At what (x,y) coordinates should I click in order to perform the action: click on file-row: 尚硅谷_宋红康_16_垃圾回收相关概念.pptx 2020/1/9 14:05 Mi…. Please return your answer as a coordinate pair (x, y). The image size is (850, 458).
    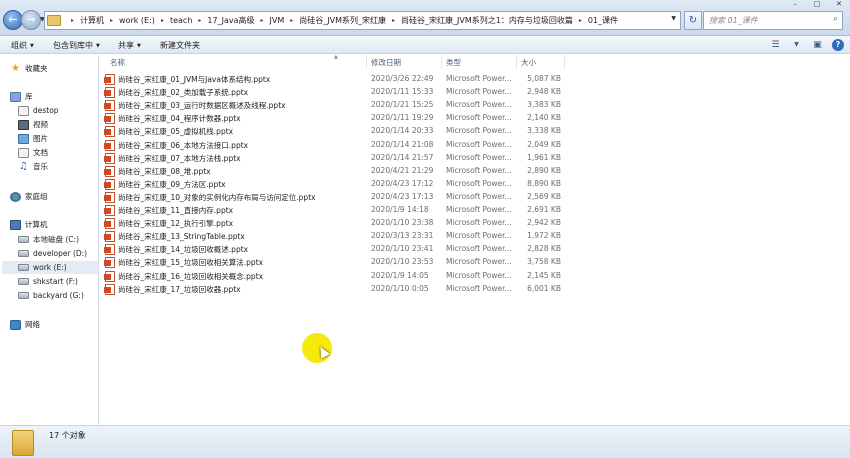
    Looking at the image, I should click on (334, 276).